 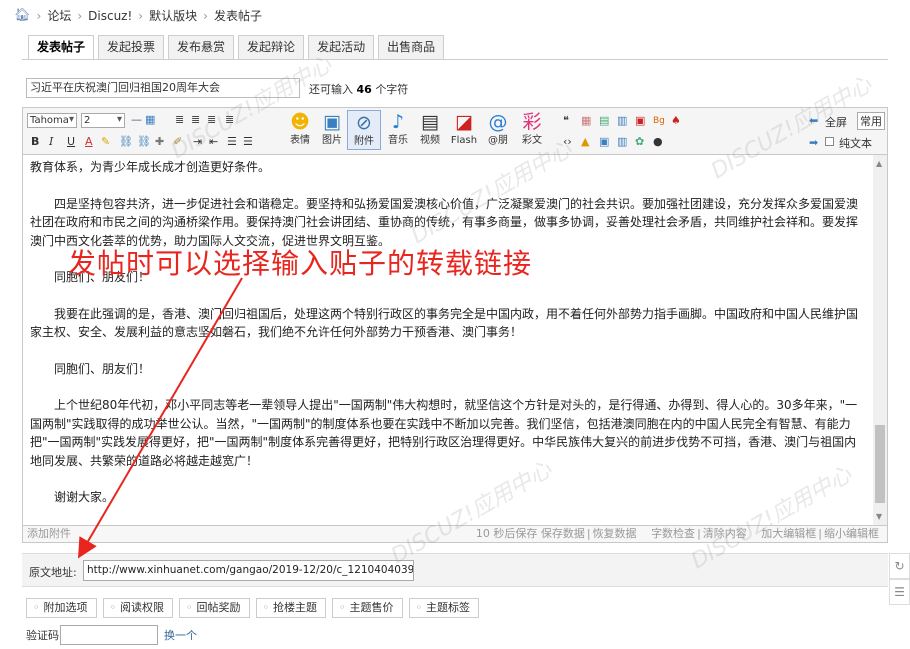 I want to click on tab-debate: 发起辩论, so click(x=271, y=47).